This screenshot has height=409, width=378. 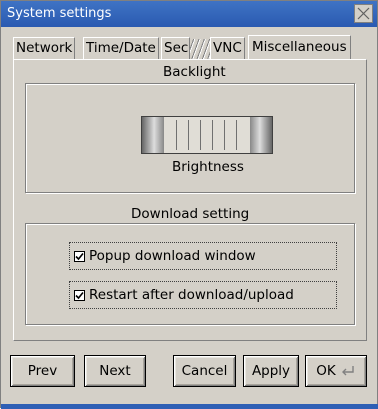 I want to click on ok-button: OK, so click(x=336, y=371).